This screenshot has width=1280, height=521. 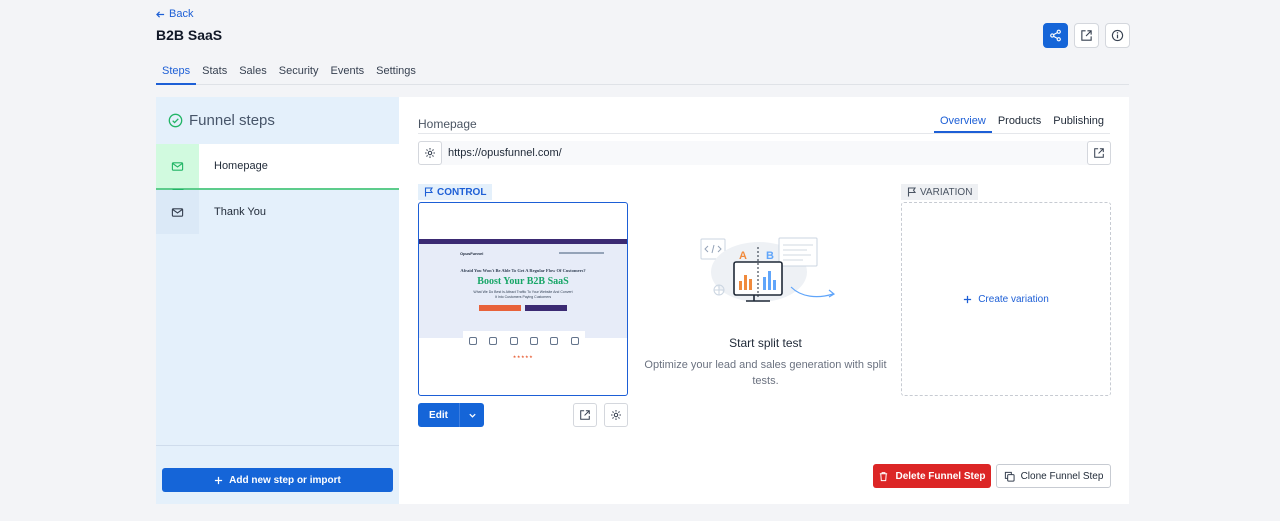 I want to click on split-test-illustration-icon: A B, so click(x=768, y=269).